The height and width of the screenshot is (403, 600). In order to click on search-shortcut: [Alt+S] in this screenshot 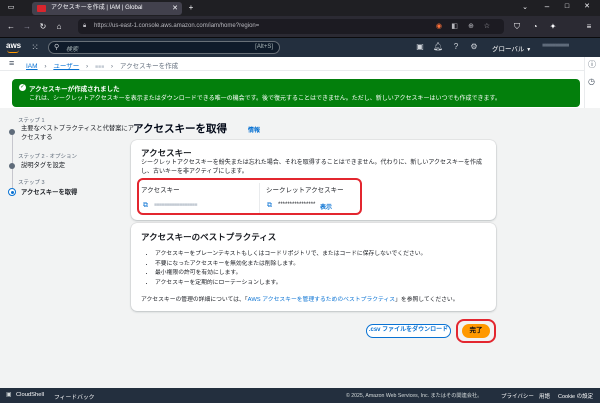, I will do `click(264, 47)`.